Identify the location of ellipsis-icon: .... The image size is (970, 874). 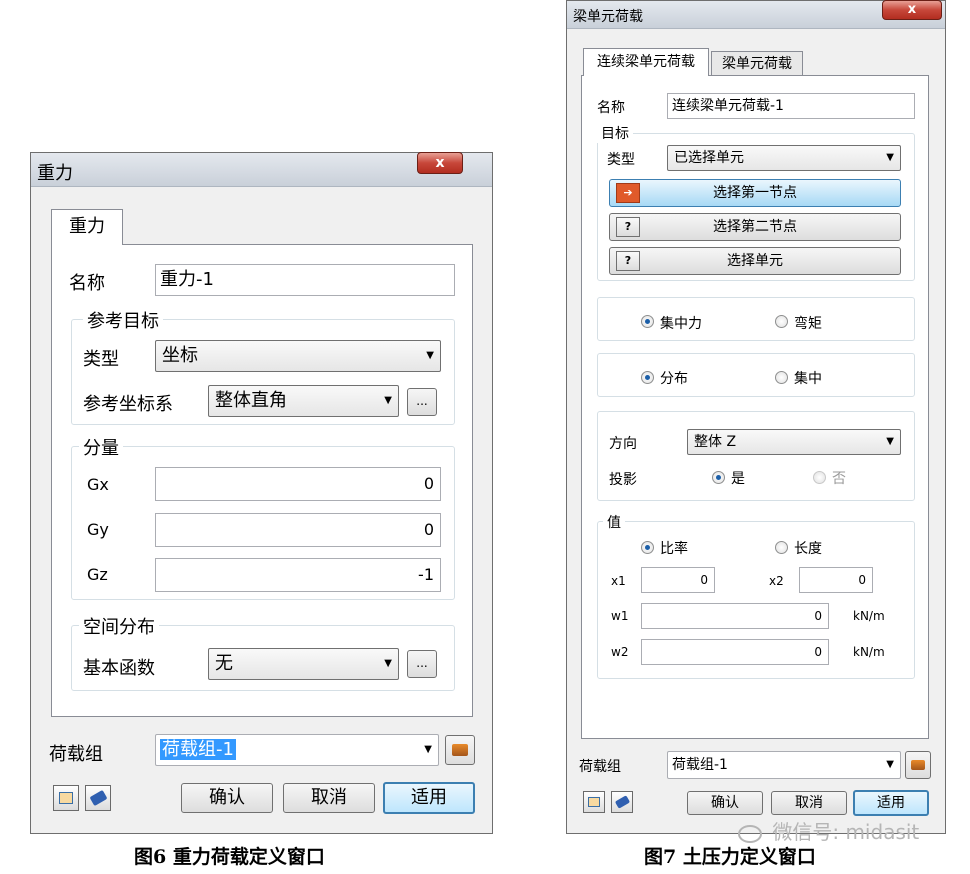
(422, 663).